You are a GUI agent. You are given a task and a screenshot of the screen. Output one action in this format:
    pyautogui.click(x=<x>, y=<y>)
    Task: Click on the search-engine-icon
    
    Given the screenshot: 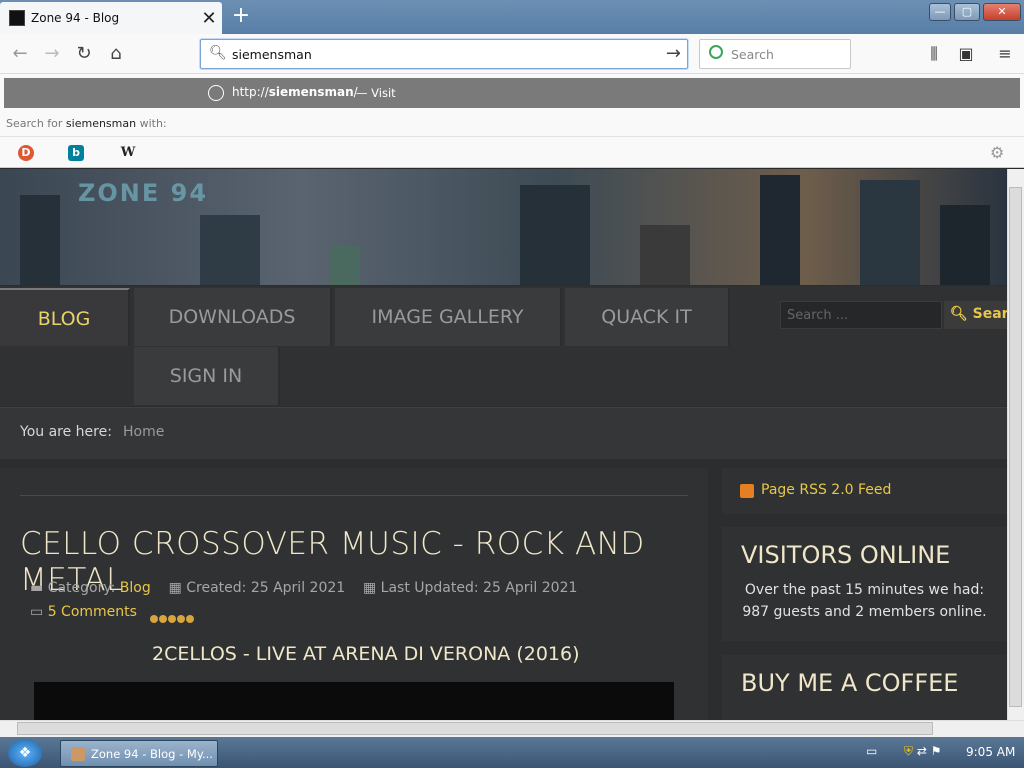 What is the action you would take?
    pyautogui.click(x=716, y=52)
    